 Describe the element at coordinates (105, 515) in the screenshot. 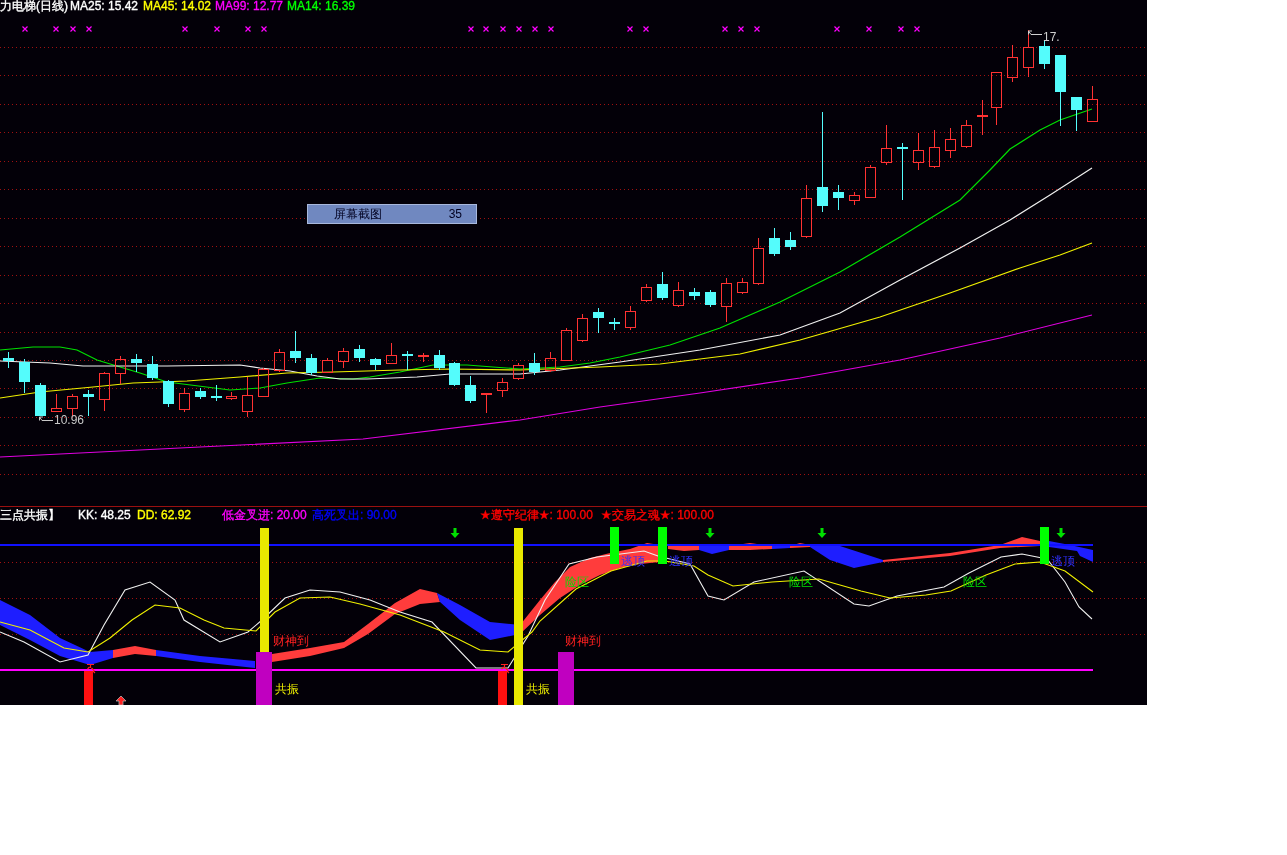

I see `indicator-reading: KK: 48.25` at that location.